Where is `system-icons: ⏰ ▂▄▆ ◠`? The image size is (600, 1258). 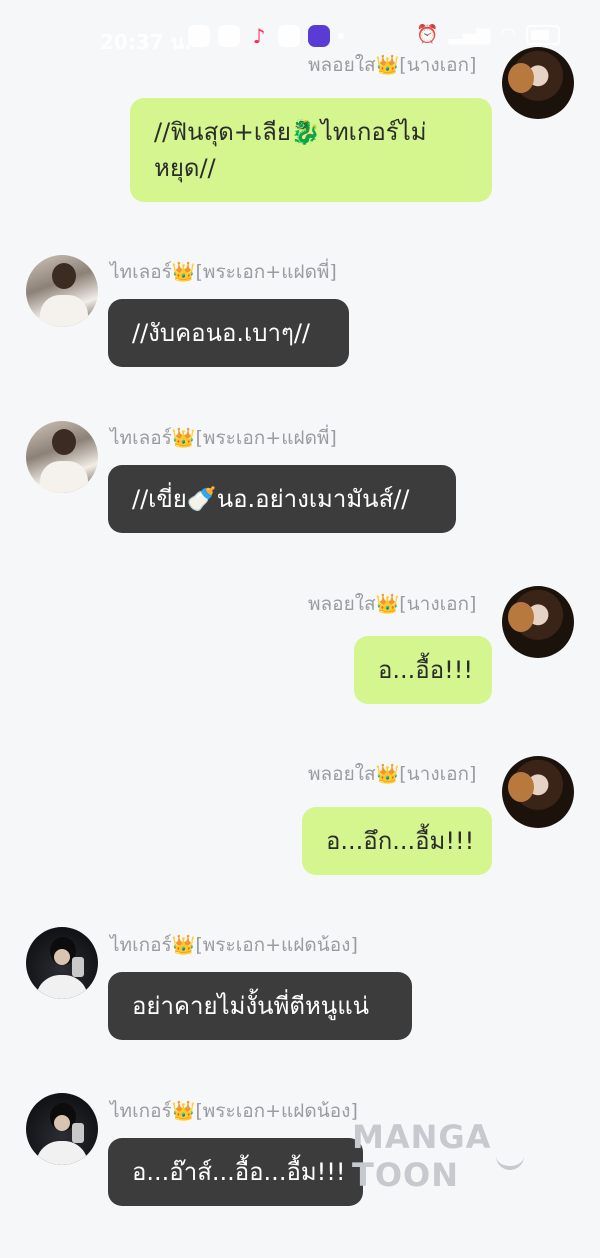 system-icons: ⏰ ▂▄▆ ◠ is located at coordinates (488, 34).